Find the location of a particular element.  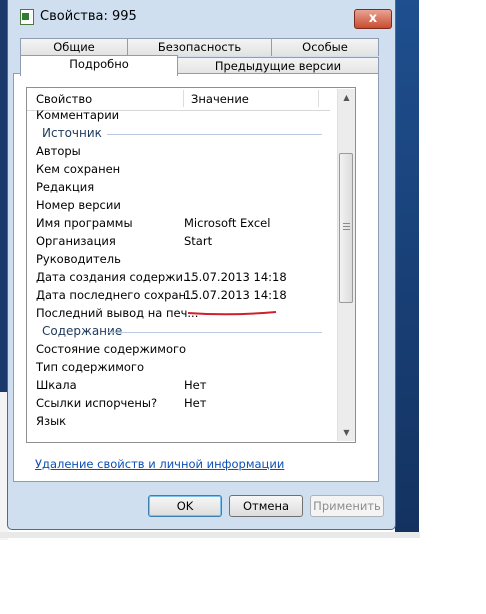

scroll-down-arrow-icon: ▼ is located at coordinates (346, 432).